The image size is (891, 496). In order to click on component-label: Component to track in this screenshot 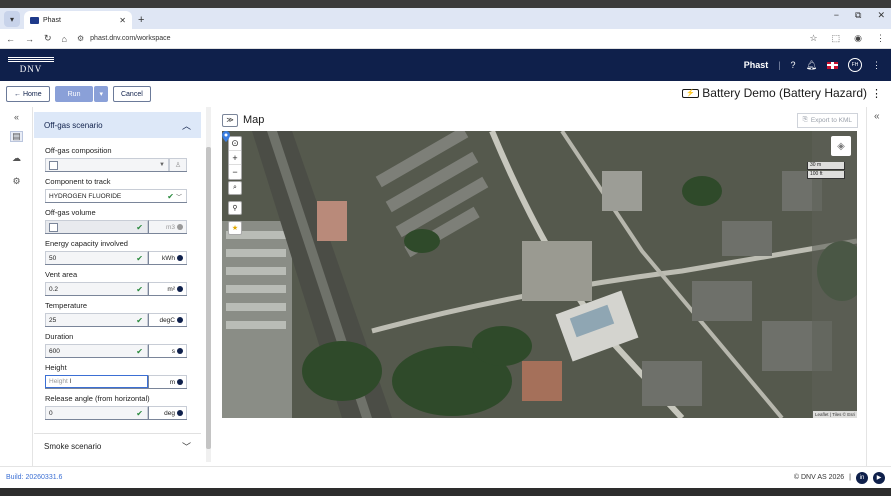, I will do `click(78, 181)`.